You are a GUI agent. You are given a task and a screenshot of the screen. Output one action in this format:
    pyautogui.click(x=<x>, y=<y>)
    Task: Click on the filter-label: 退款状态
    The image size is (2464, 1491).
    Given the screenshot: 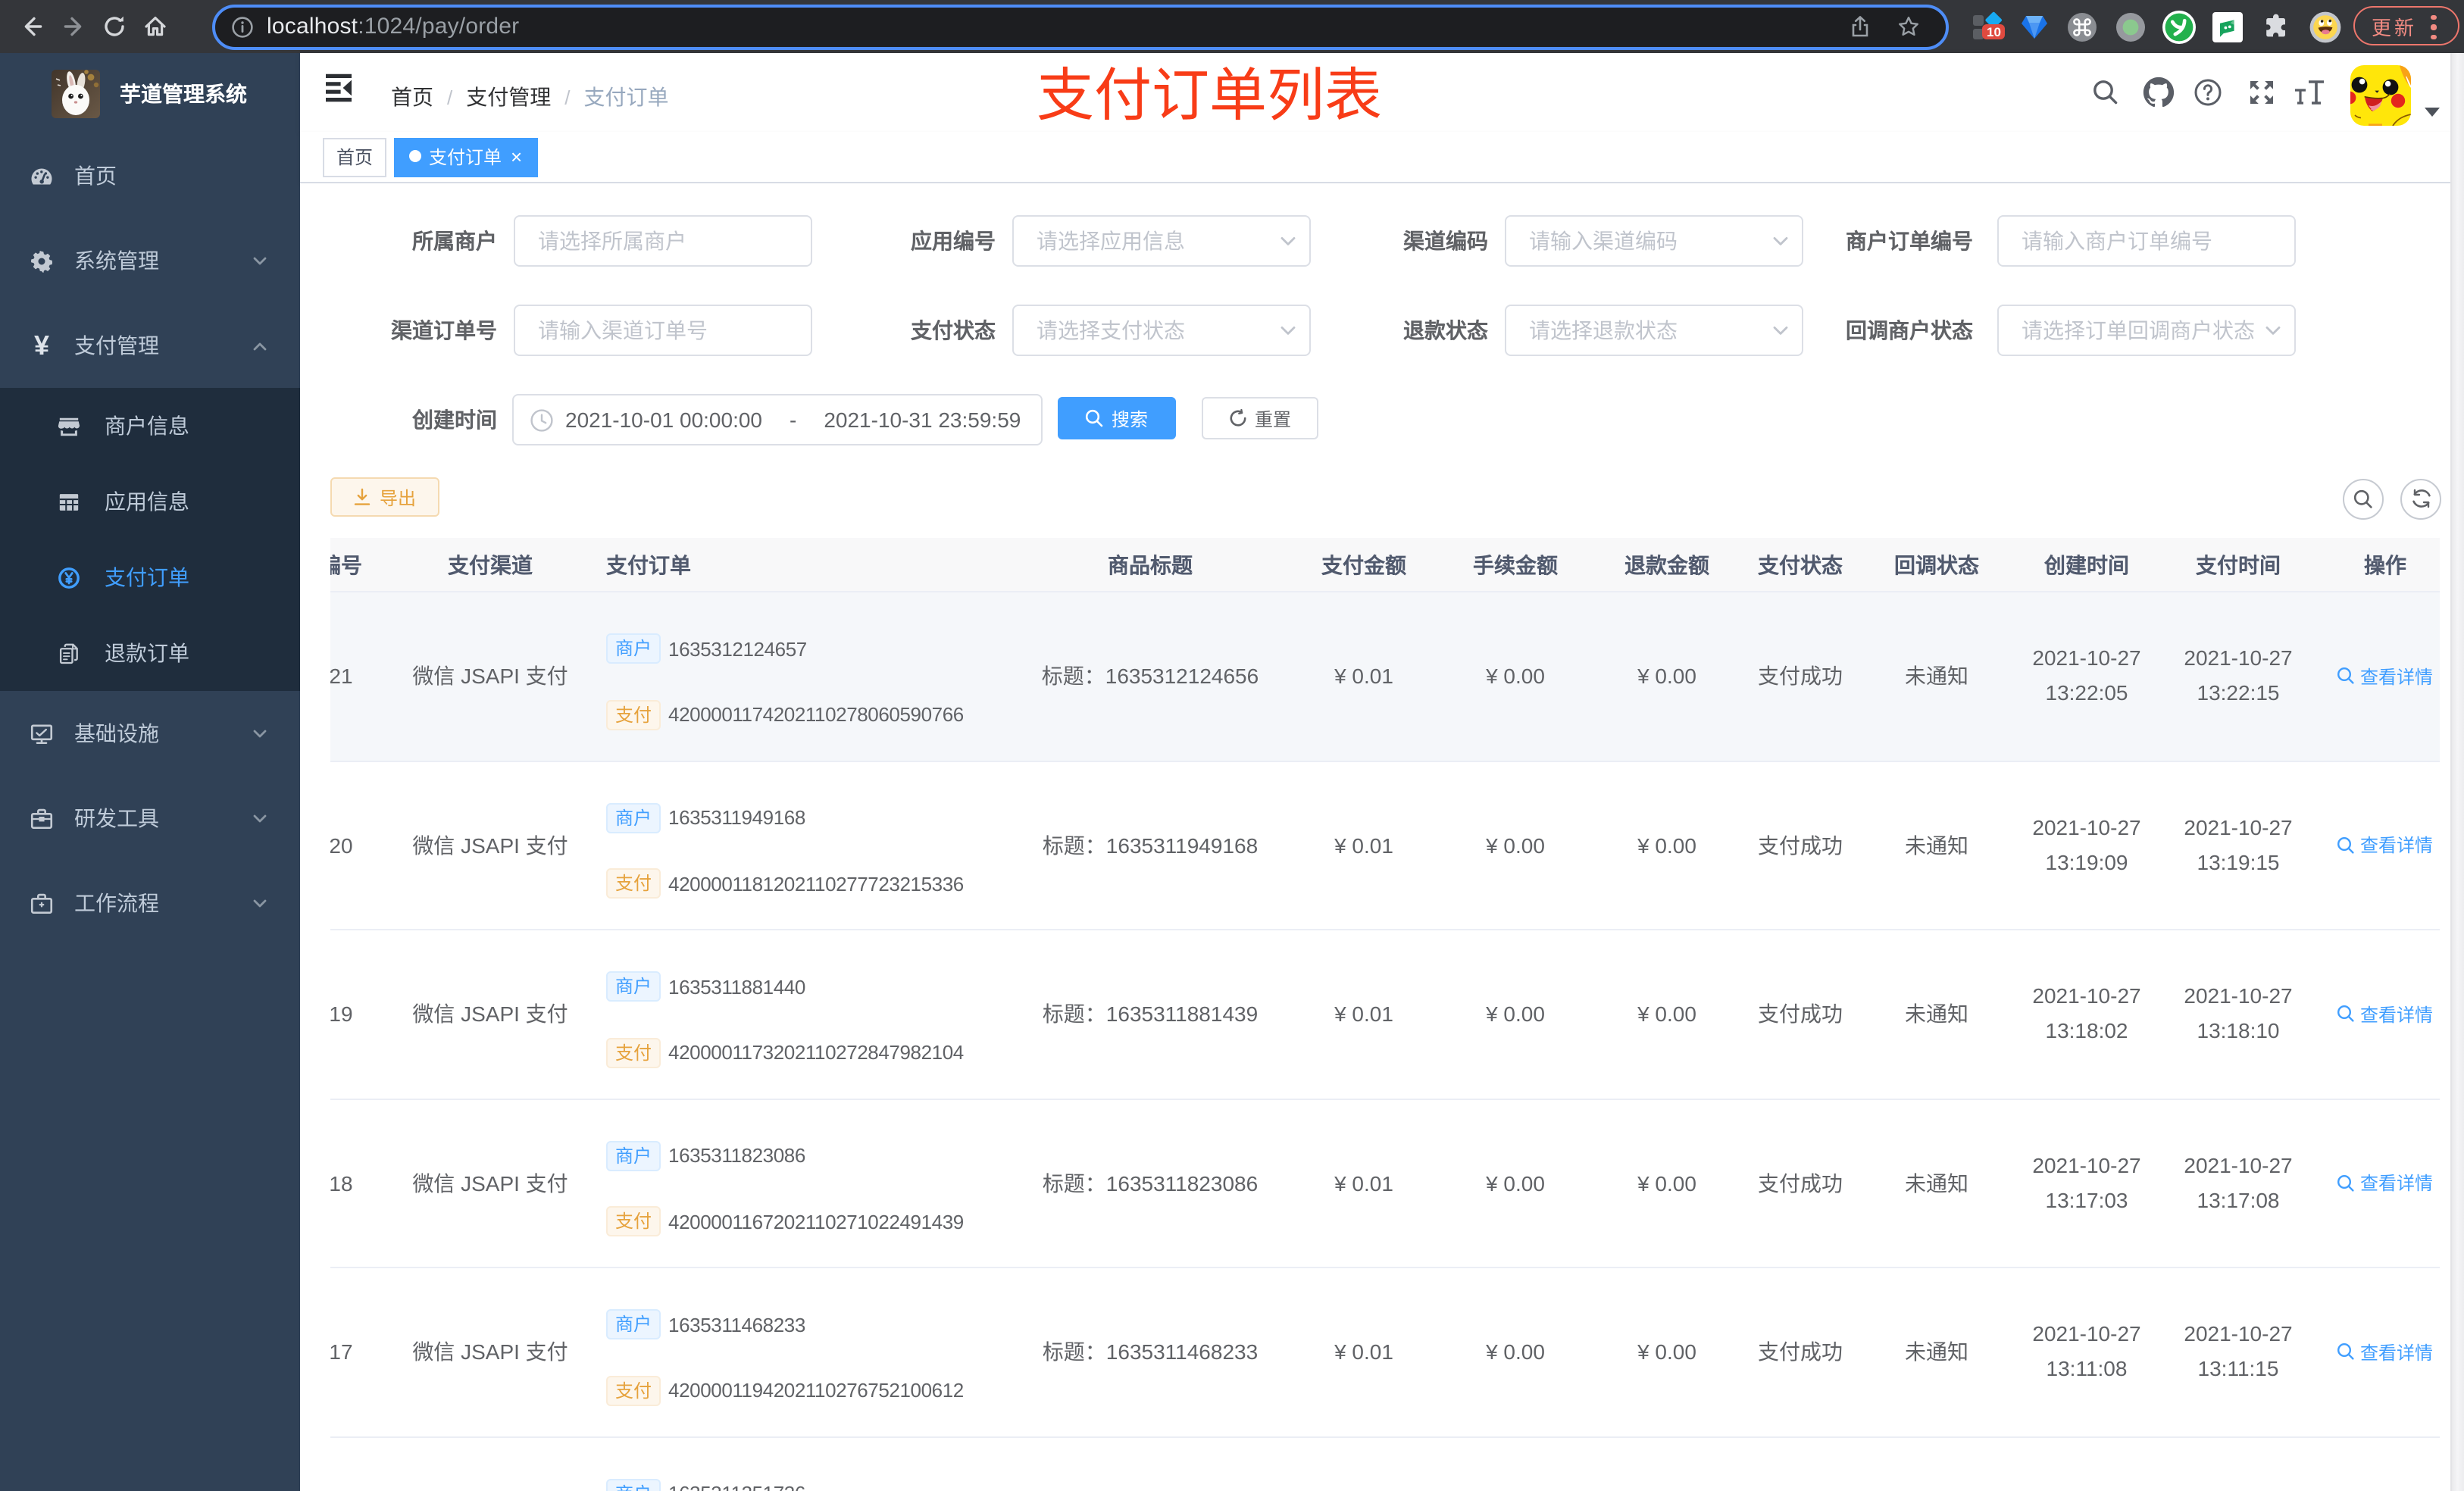 What is the action you would take?
    pyautogui.click(x=1445, y=330)
    